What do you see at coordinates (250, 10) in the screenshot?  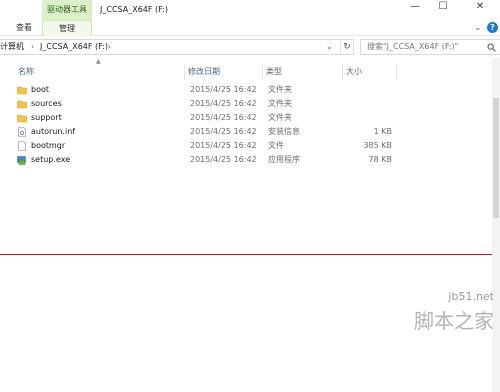 I see `title-bar: 驱动器工具 J_CCSA_X64F (F:) — ☐ ✕` at bounding box center [250, 10].